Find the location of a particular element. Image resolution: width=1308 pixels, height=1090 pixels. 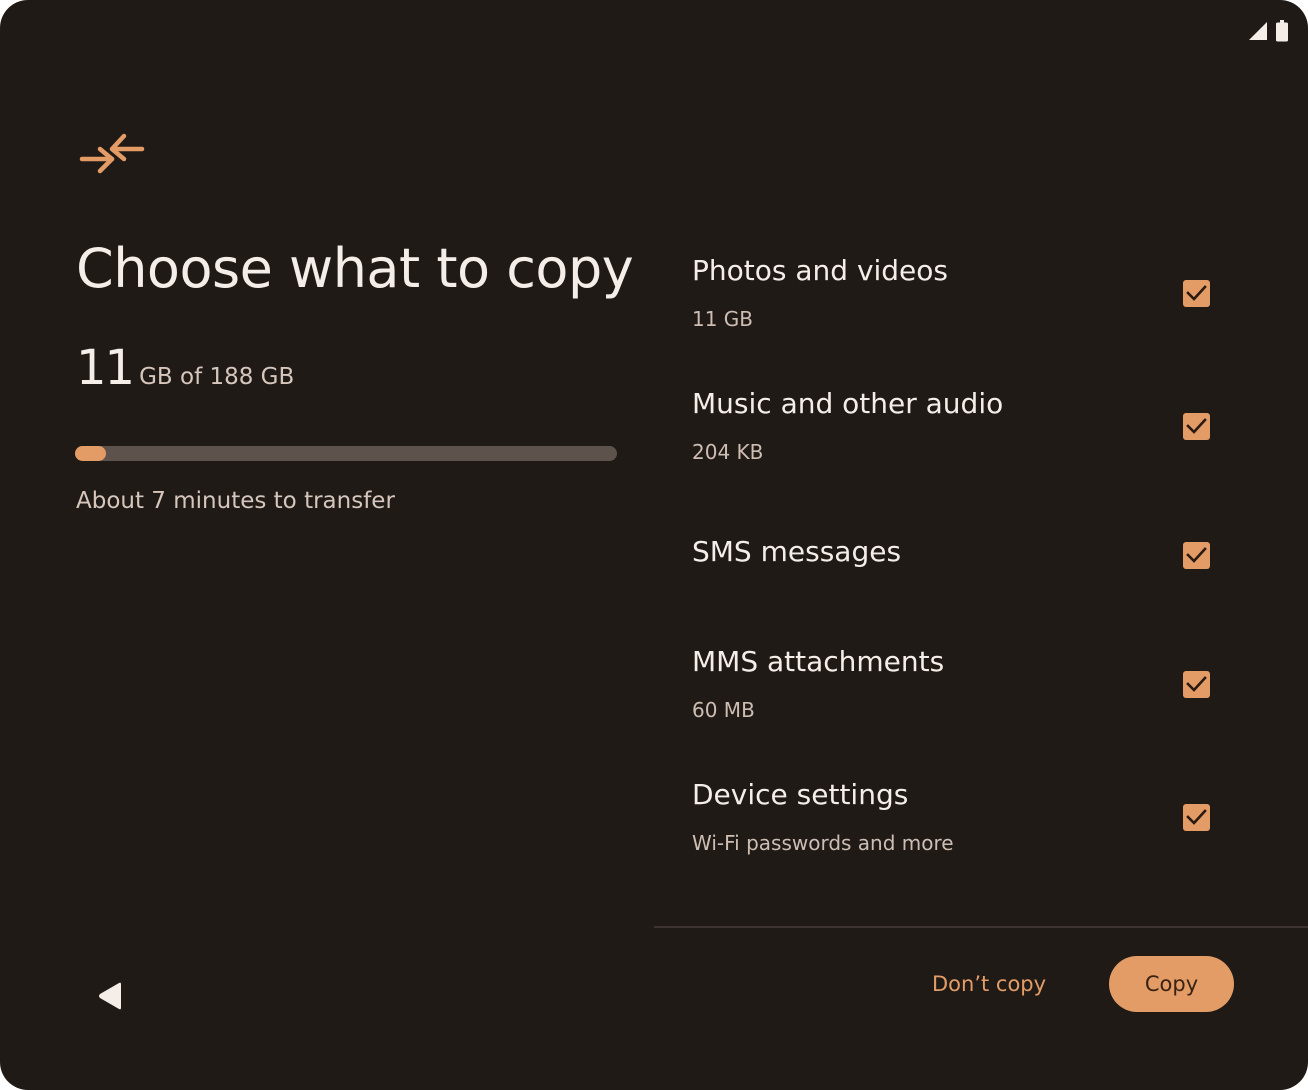

checkbox-sms is located at coordinates (1196, 555).